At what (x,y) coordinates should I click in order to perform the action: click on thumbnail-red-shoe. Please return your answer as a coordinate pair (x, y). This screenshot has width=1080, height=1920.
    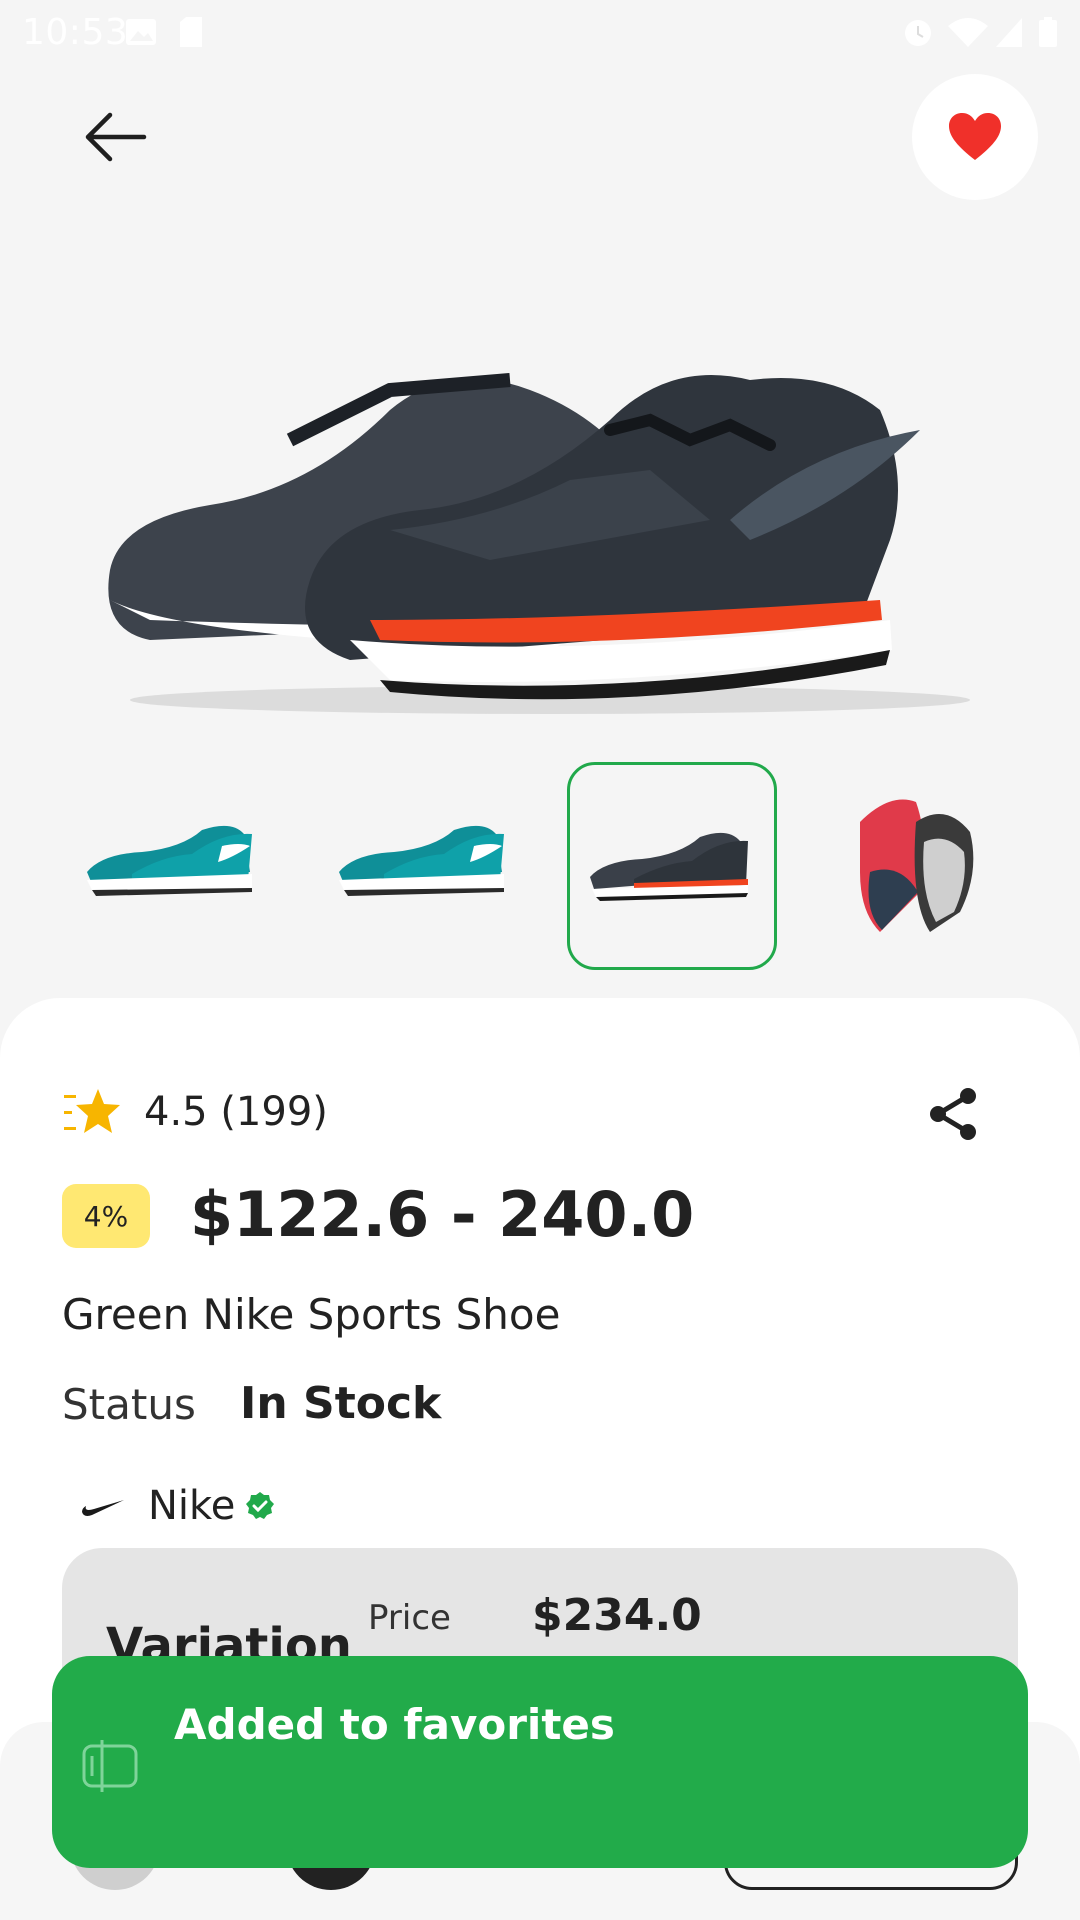
    Looking at the image, I should click on (925, 866).